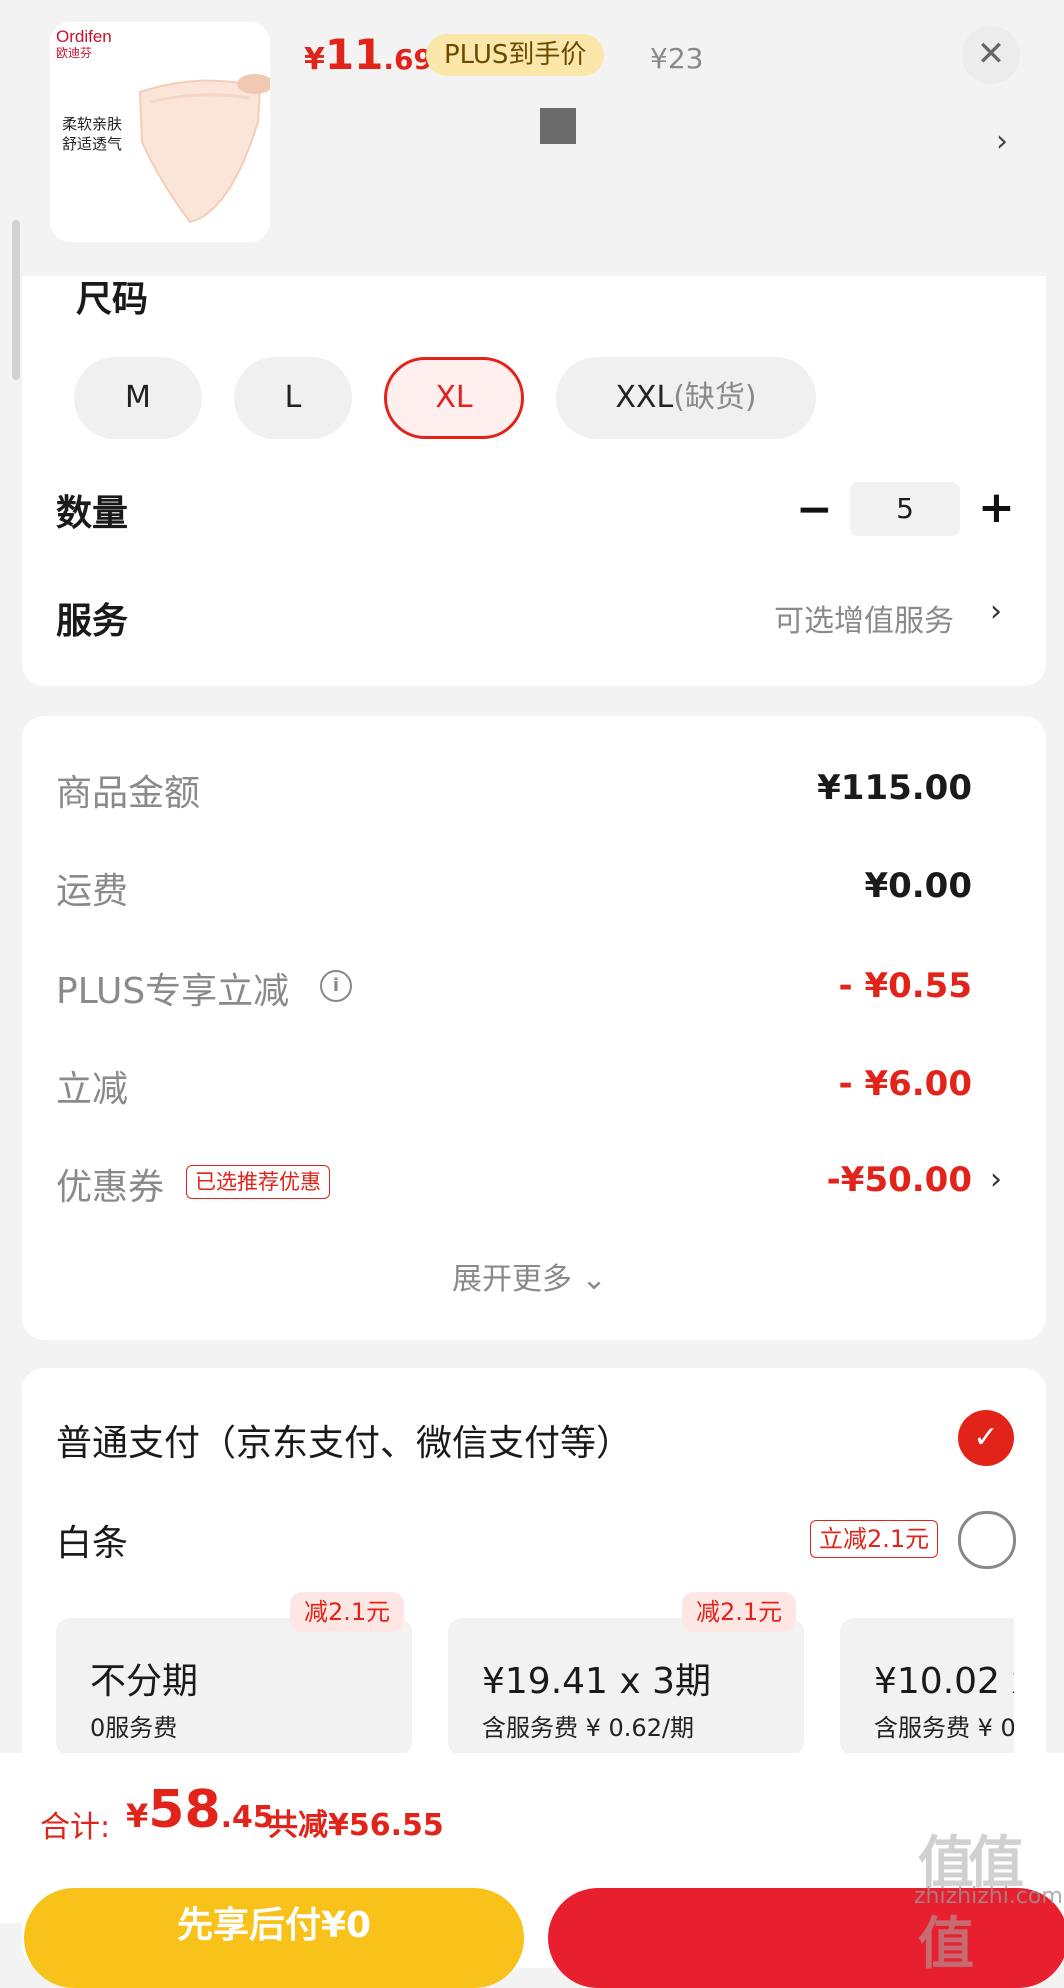  I want to click on close-button: ✕, so click(991, 55).